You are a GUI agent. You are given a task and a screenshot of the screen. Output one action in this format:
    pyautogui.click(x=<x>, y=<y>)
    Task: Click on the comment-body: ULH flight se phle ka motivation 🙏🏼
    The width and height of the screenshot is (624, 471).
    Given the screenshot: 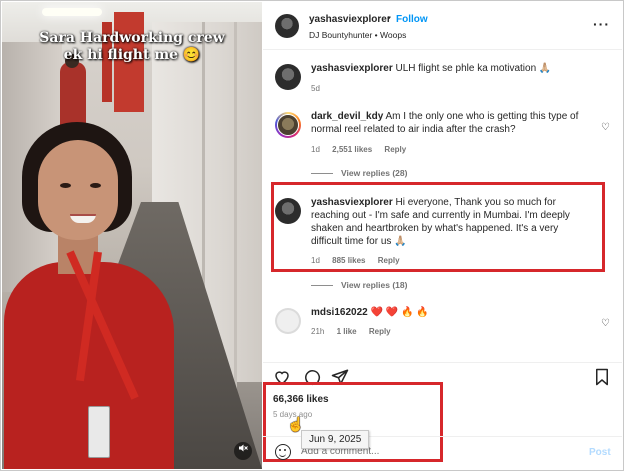 What is the action you would take?
    pyautogui.click(x=473, y=68)
    